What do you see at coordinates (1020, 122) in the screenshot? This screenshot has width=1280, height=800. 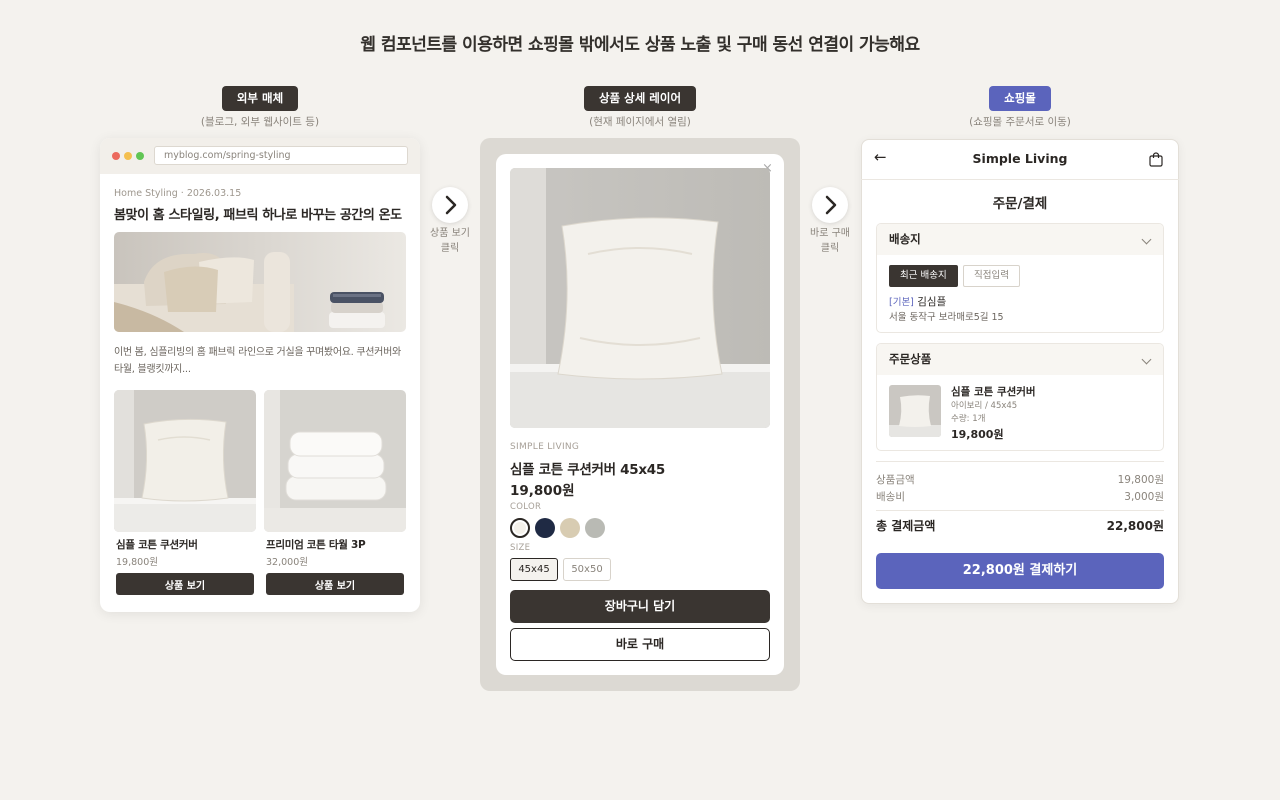 I see `caption-shop: (쇼핑몰 주문서로 이동)` at bounding box center [1020, 122].